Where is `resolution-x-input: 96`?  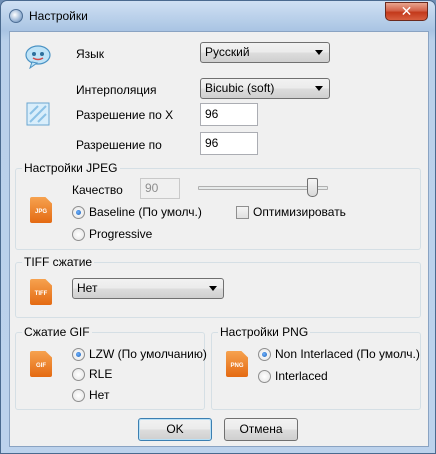
resolution-x-input: 96 is located at coordinates (229, 114).